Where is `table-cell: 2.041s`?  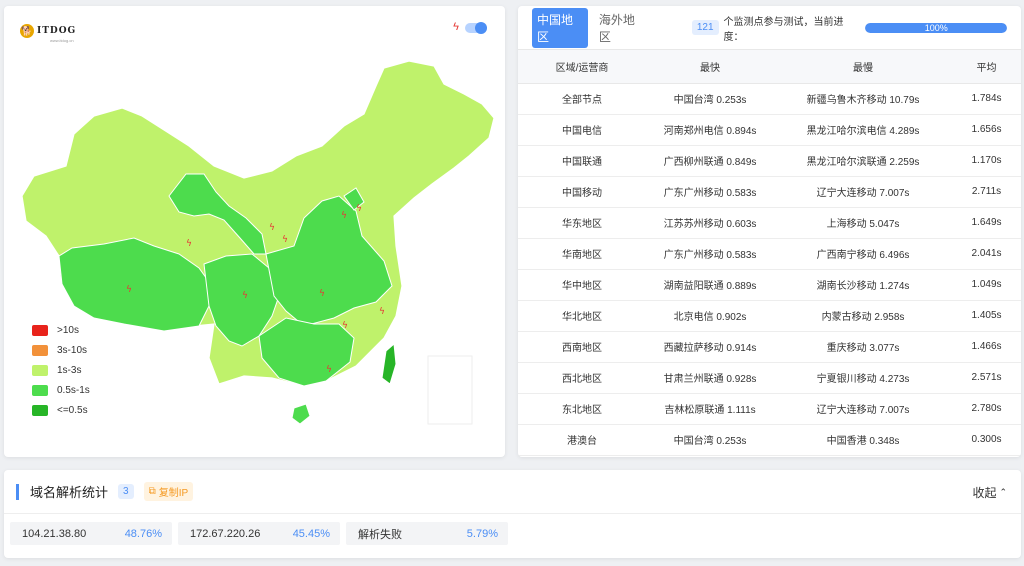
table-cell: 2.041s is located at coordinates (986, 254).